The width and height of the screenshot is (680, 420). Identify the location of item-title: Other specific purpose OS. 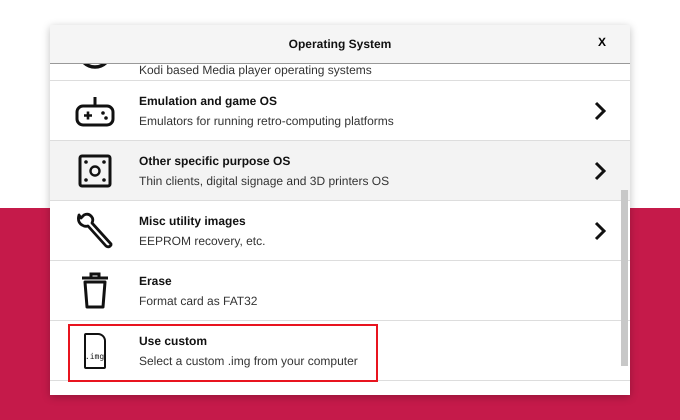
(215, 161).